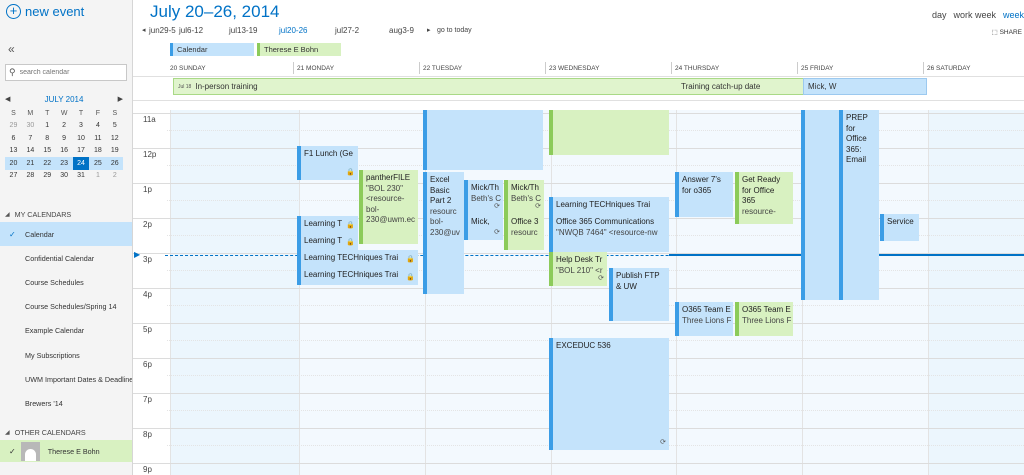 The image size is (1024, 475). What do you see at coordinates (429, 30) in the screenshot?
I see `next-week-icon: ▸` at bounding box center [429, 30].